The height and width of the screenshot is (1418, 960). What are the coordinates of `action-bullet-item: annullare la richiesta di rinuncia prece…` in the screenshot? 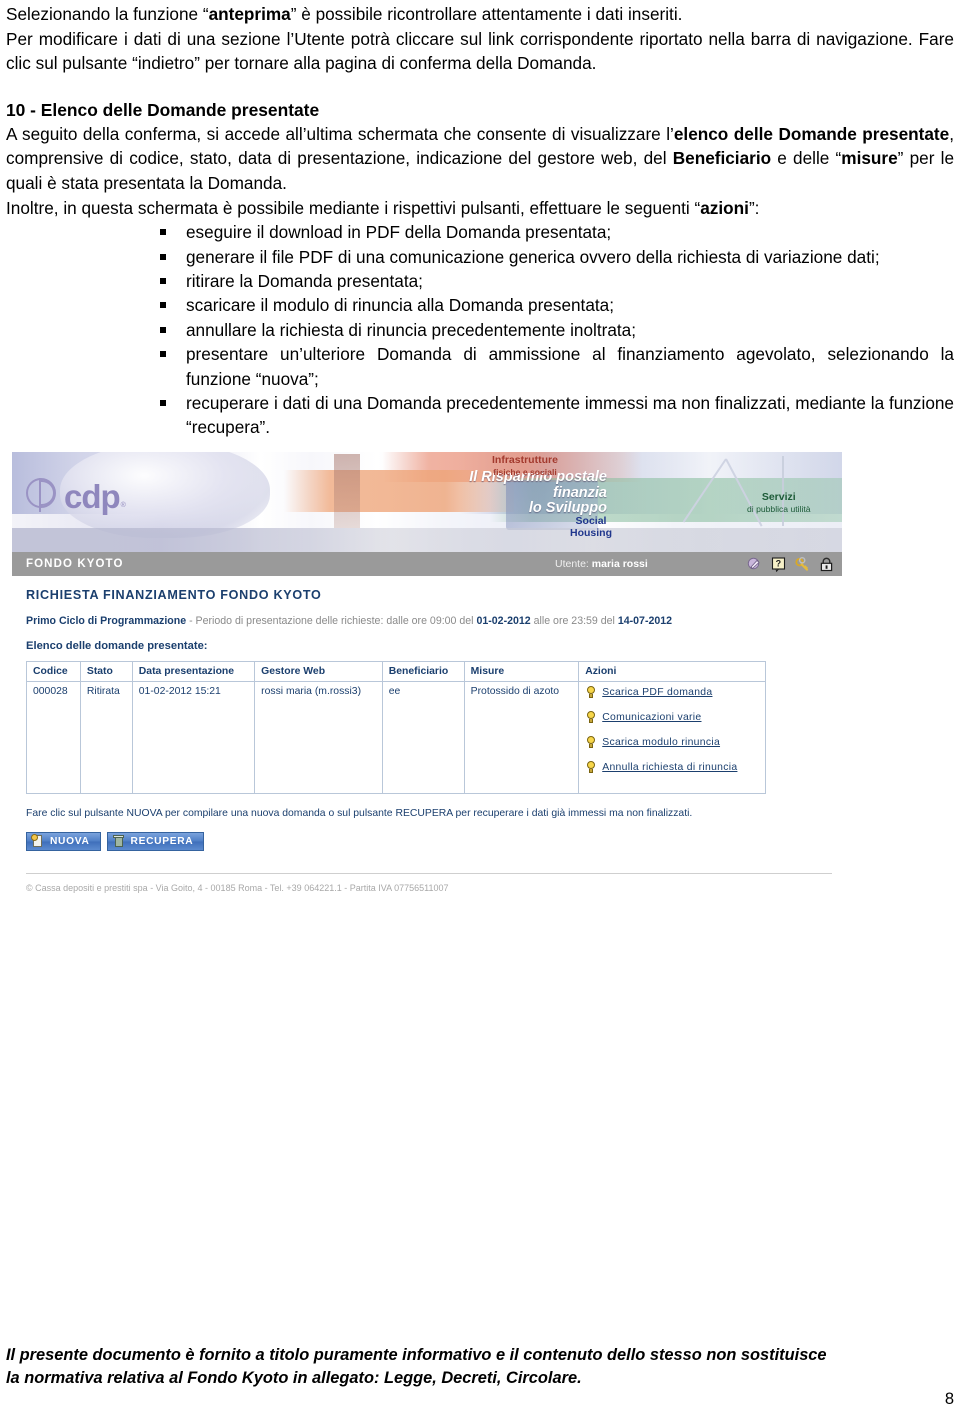 It's located at (552, 330).